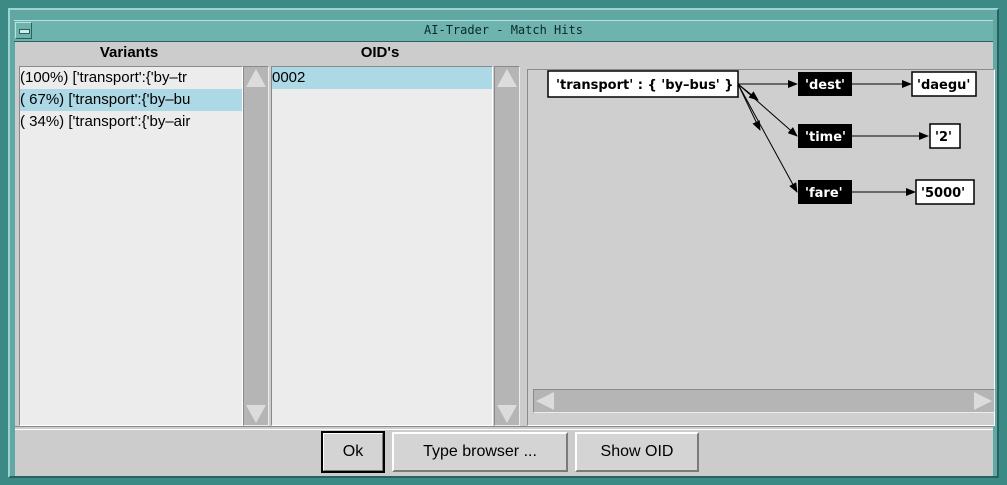 This screenshot has height=485, width=1007. I want to click on variants-scrollbar, so click(256, 246).